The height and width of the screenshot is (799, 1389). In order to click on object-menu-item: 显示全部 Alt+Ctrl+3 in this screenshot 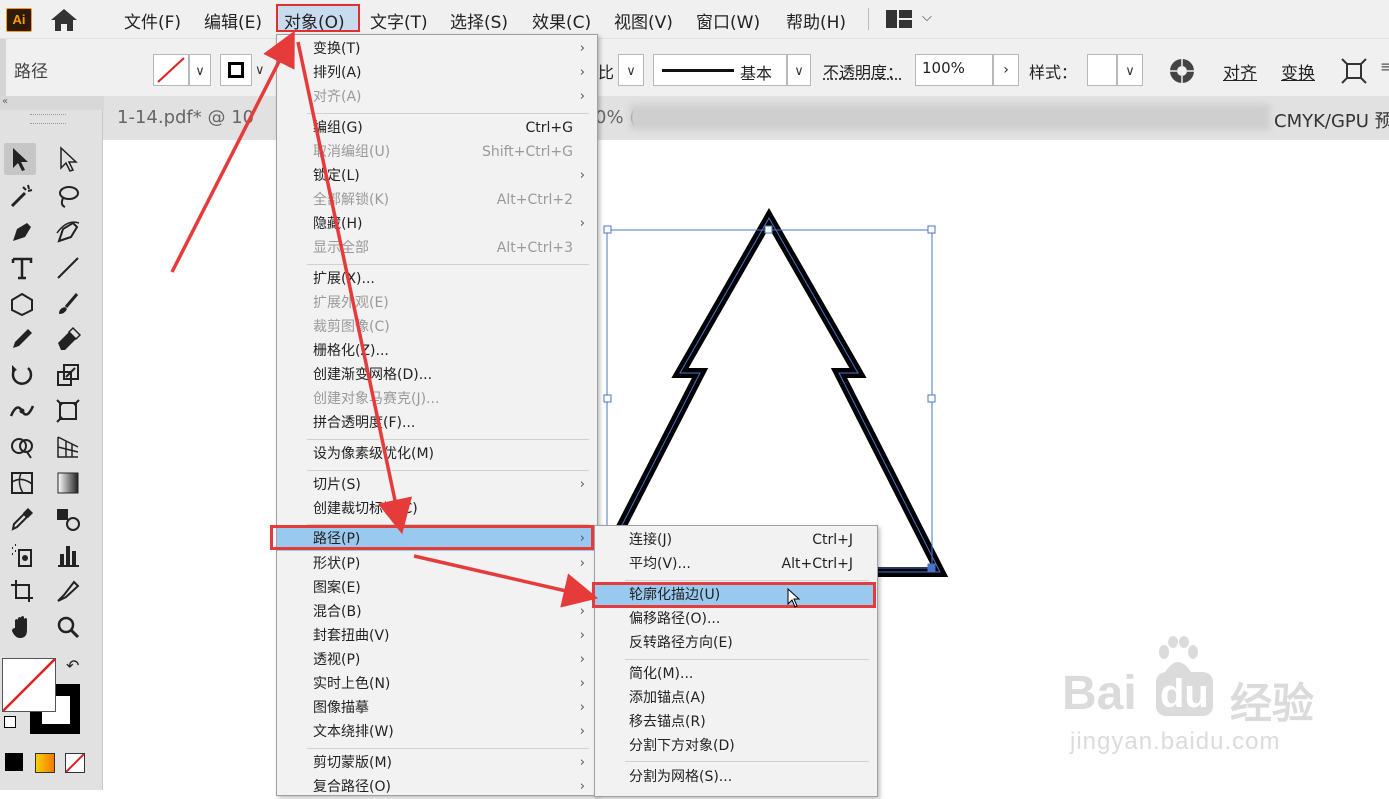, I will do `click(436, 248)`.